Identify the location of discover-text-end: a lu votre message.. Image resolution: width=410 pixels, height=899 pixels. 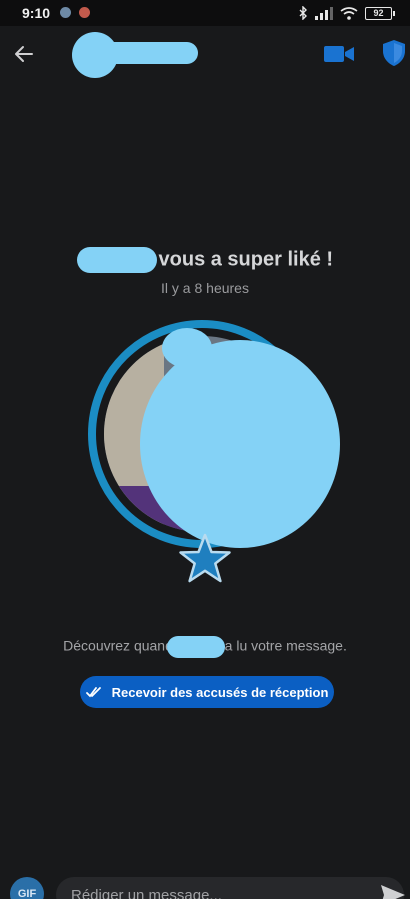
(285, 645).